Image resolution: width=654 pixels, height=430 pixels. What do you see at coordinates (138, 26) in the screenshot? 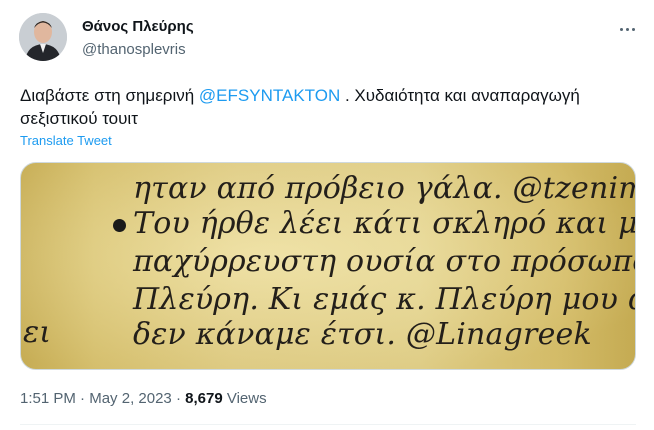
I see `author-name: Θάνος Πλεύρης` at bounding box center [138, 26].